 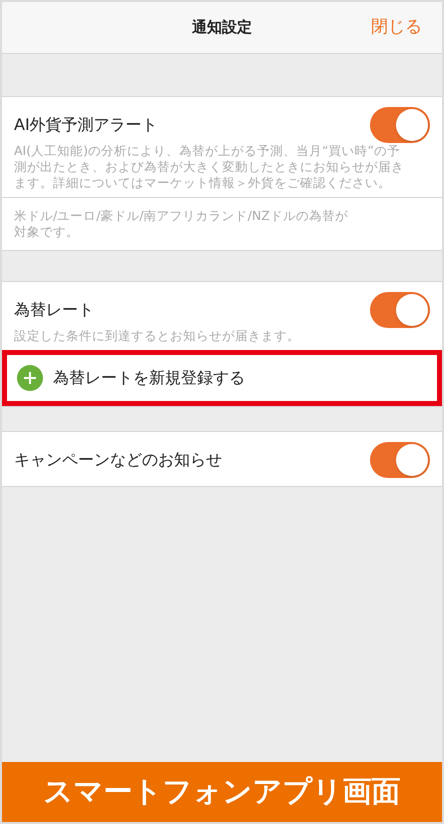 What do you see at coordinates (157, 336) in the screenshot?
I see `setting-description: 設定した条件に到達するとお知らせが届きます。` at bounding box center [157, 336].